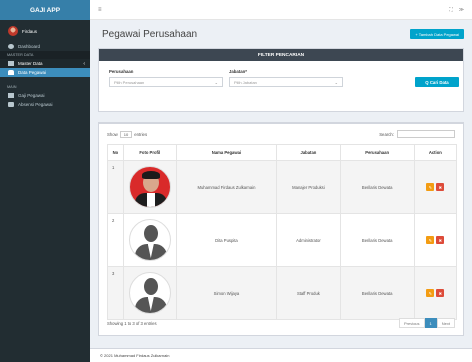 This screenshot has width=472, height=362. I want to click on sidebar-item-master-data: Master Data ‹, so click(45, 63).